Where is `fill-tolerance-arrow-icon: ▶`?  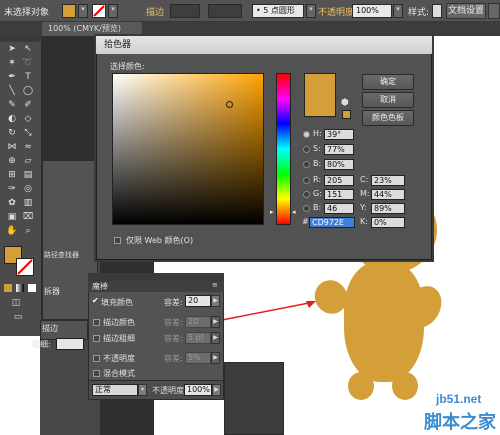 fill-tolerance-arrow-icon: ▶ is located at coordinates (215, 301).